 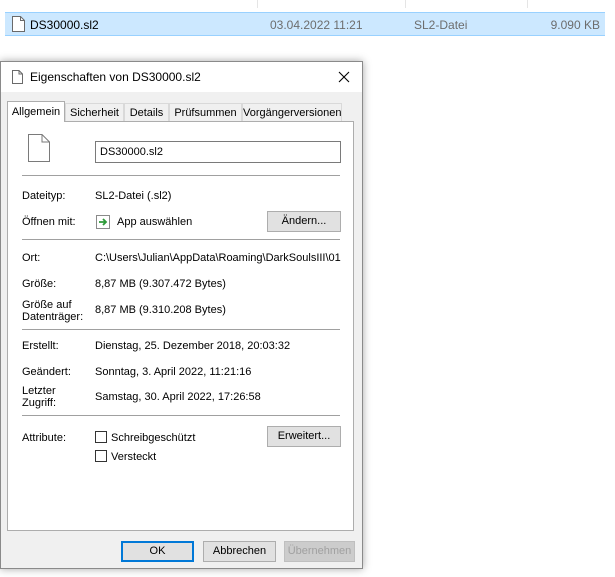 What do you see at coordinates (146, 112) in the screenshot?
I see `tab-details: Details` at bounding box center [146, 112].